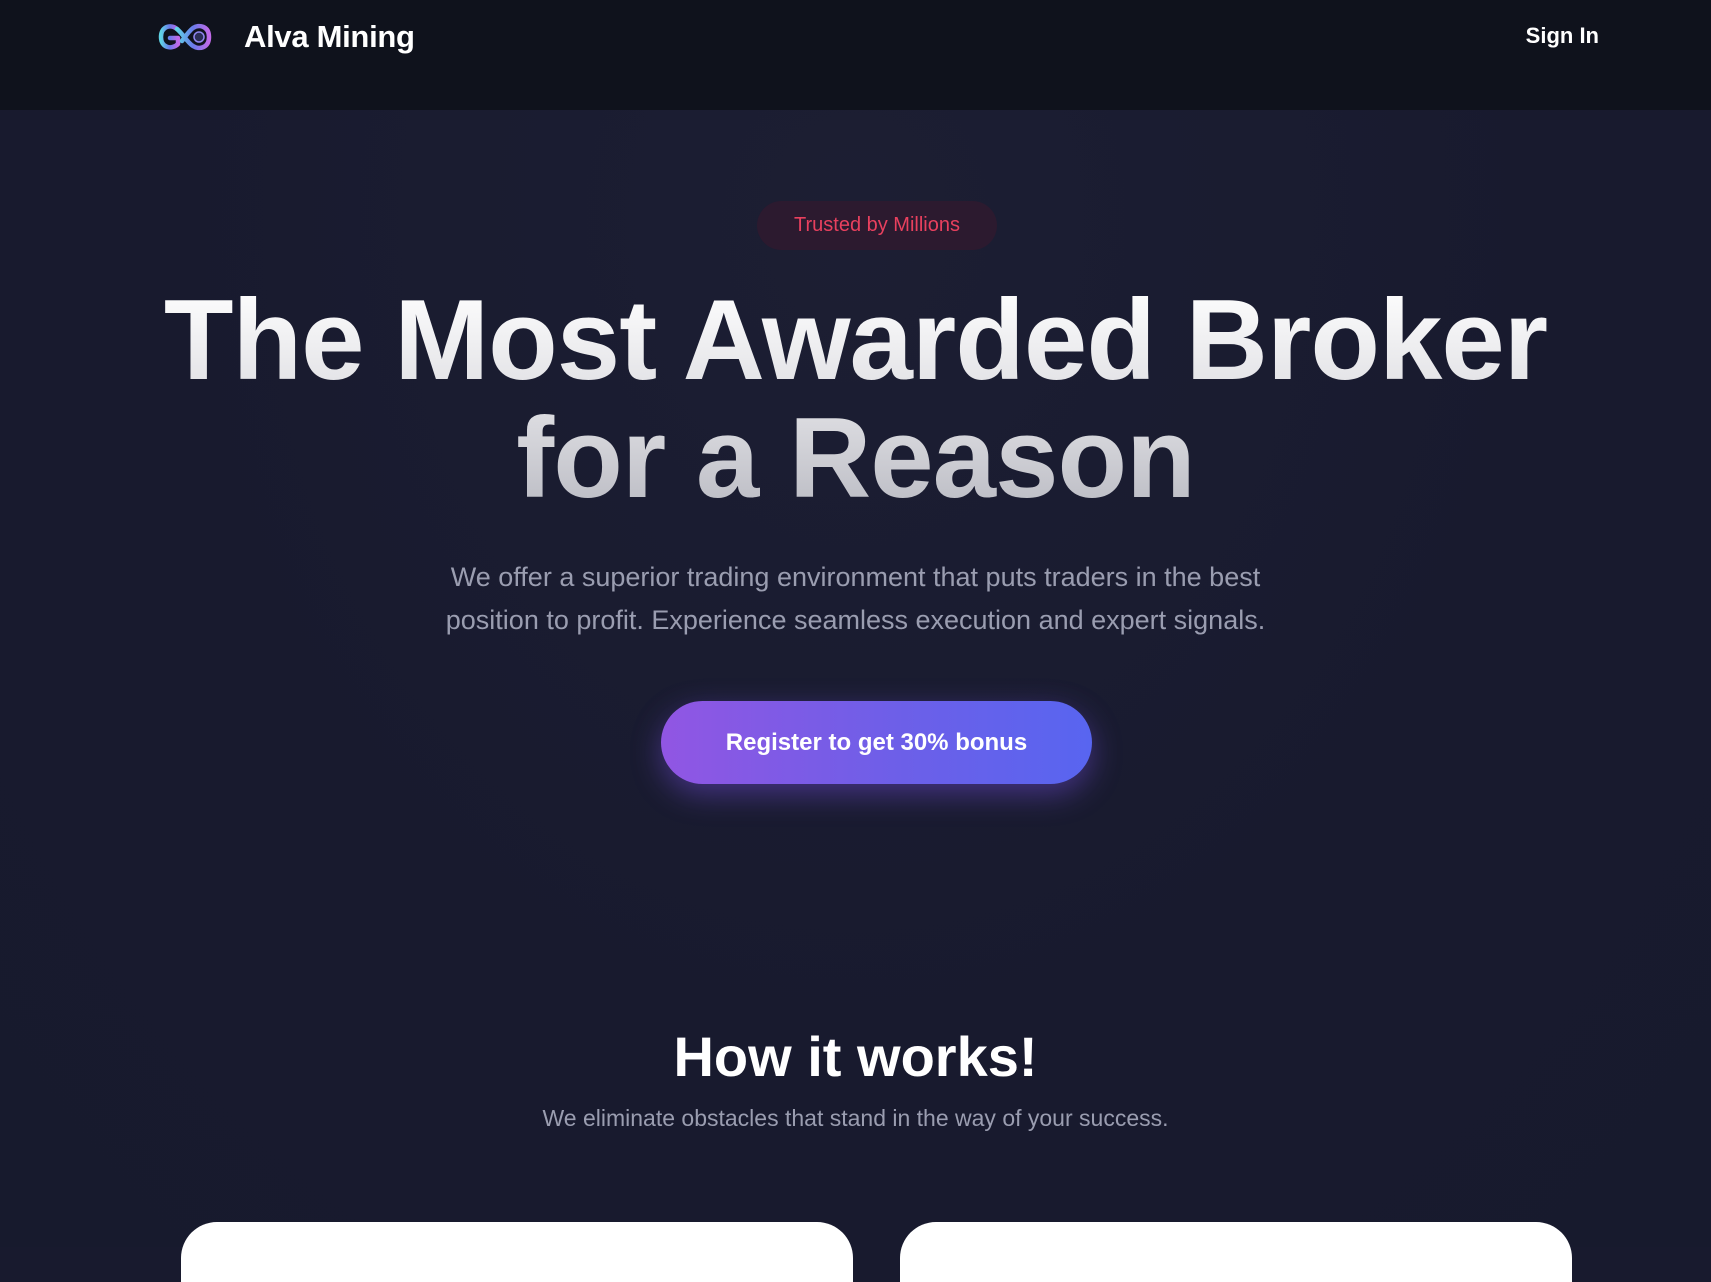  What do you see at coordinates (855, 55) in the screenshot?
I see `top-navbar: Alva Mining Sign In` at bounding box center [855, 55].